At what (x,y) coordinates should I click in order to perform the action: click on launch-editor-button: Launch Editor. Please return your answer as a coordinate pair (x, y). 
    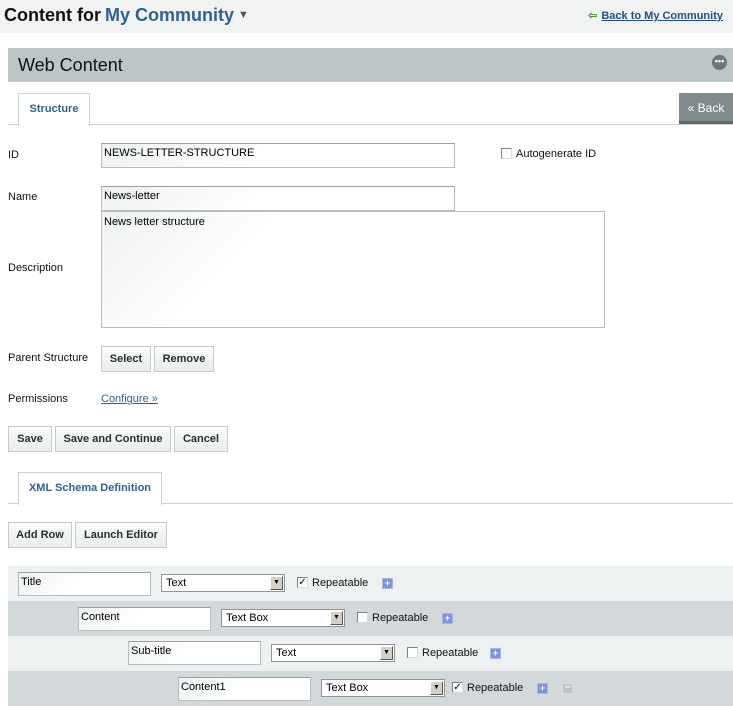
    Looking at the image, I should click on (121, 535).